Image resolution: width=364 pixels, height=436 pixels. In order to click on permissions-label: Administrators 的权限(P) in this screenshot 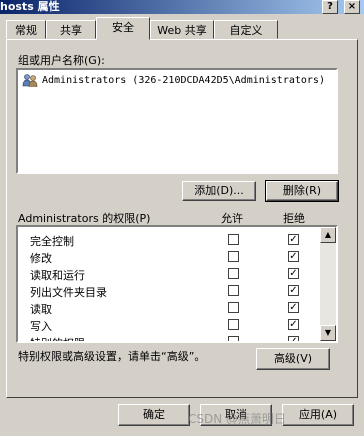, I will do `click(84, 218)`.